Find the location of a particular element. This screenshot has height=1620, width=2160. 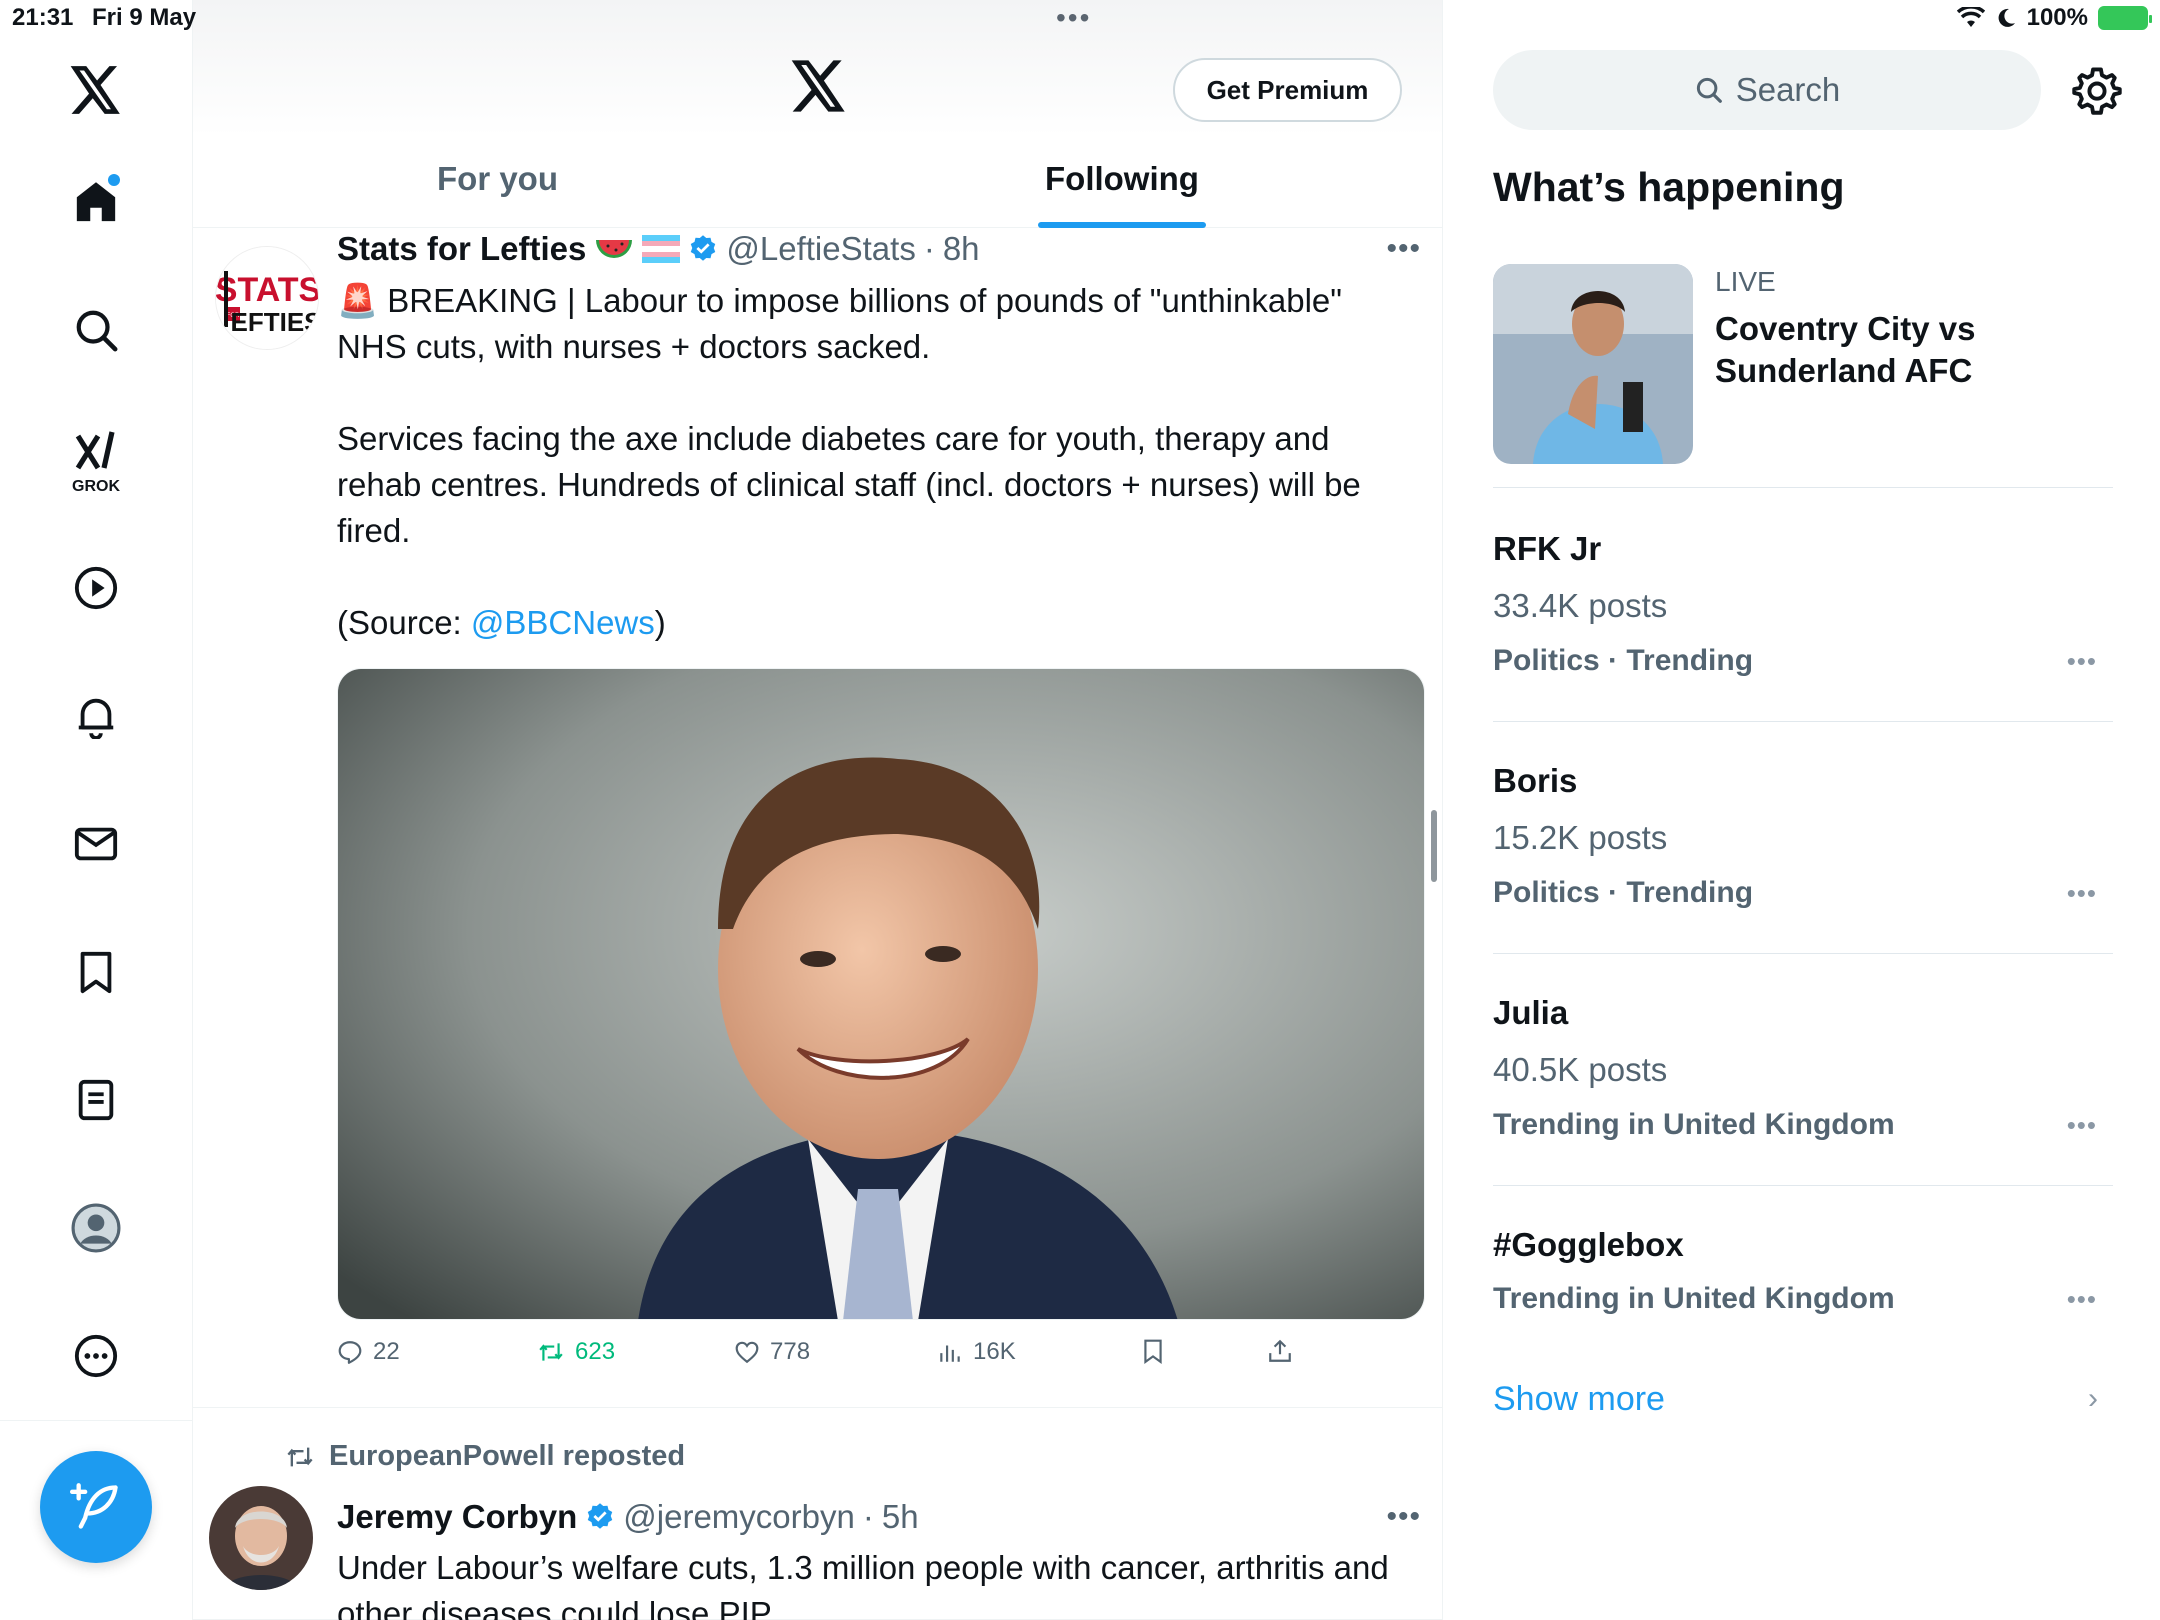

get-premium-button: Get Premium is located at coordinates (1287, 90).